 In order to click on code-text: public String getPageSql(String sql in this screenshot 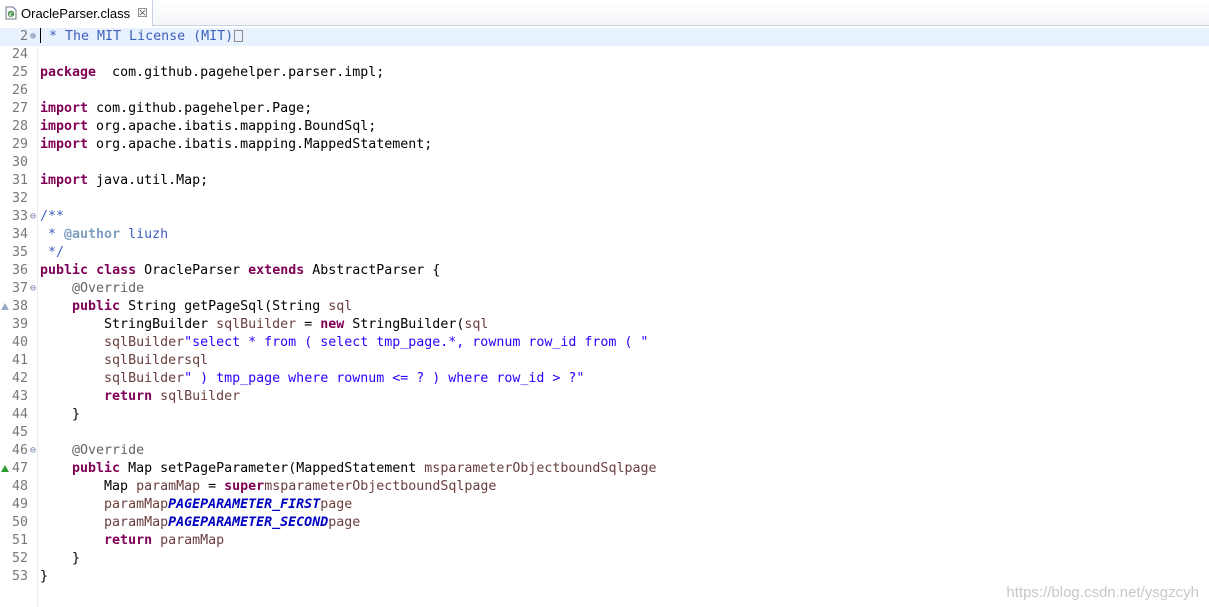, I will do `click(196, 307)`.